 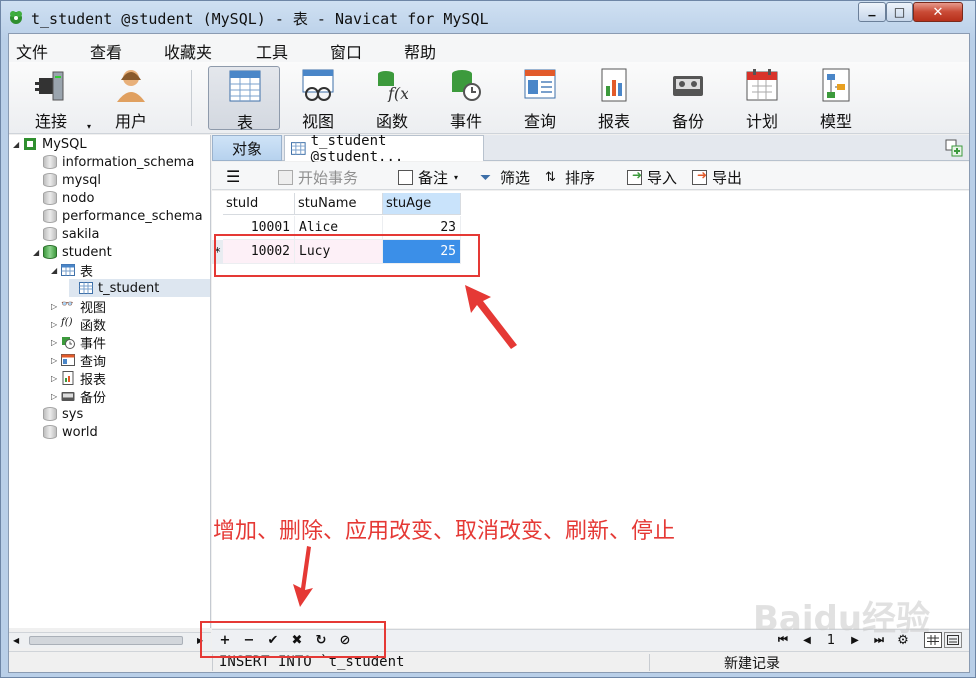 What do you see at coordinates (614, 85) in the screenshot?
I see `report-icon` at bounding box center [614, 85].